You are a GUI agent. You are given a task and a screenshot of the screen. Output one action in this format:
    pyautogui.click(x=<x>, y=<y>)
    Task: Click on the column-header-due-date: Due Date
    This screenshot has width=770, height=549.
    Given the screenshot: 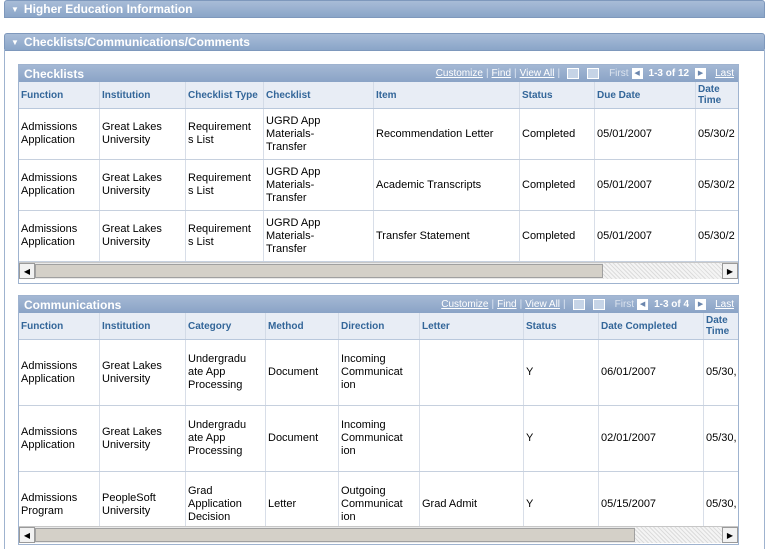 What is the action you would take?
    pyautogui.click(x=645, y=95)
    